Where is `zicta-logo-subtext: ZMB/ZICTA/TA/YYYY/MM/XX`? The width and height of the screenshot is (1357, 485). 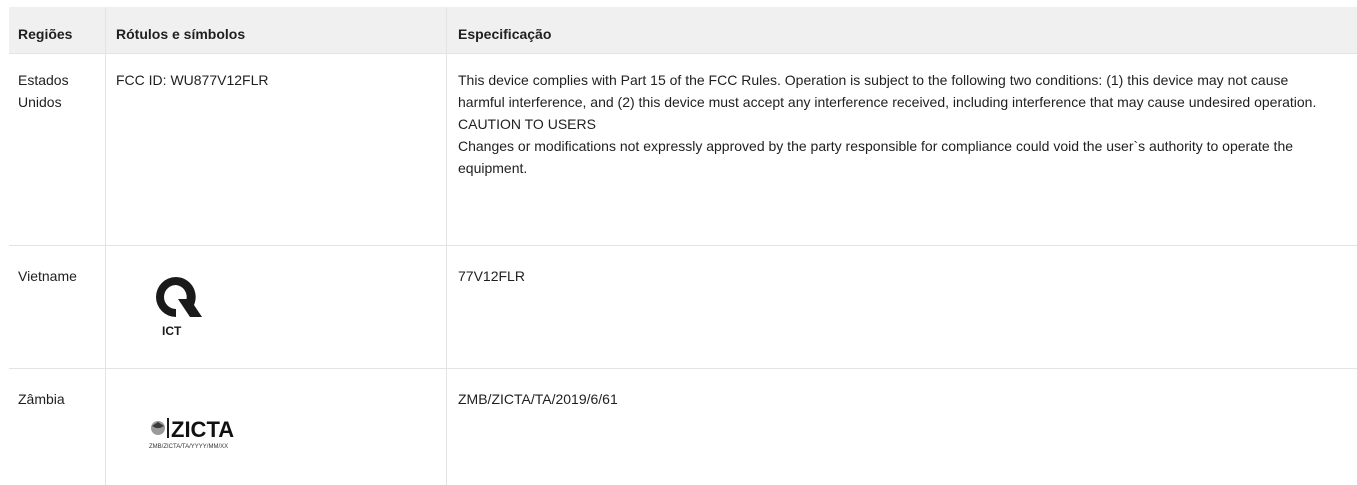 zicta-logo-subtext: ZMB/ZICTA/TA/YYYY/MM/XX is located at coordinates (188, 447).